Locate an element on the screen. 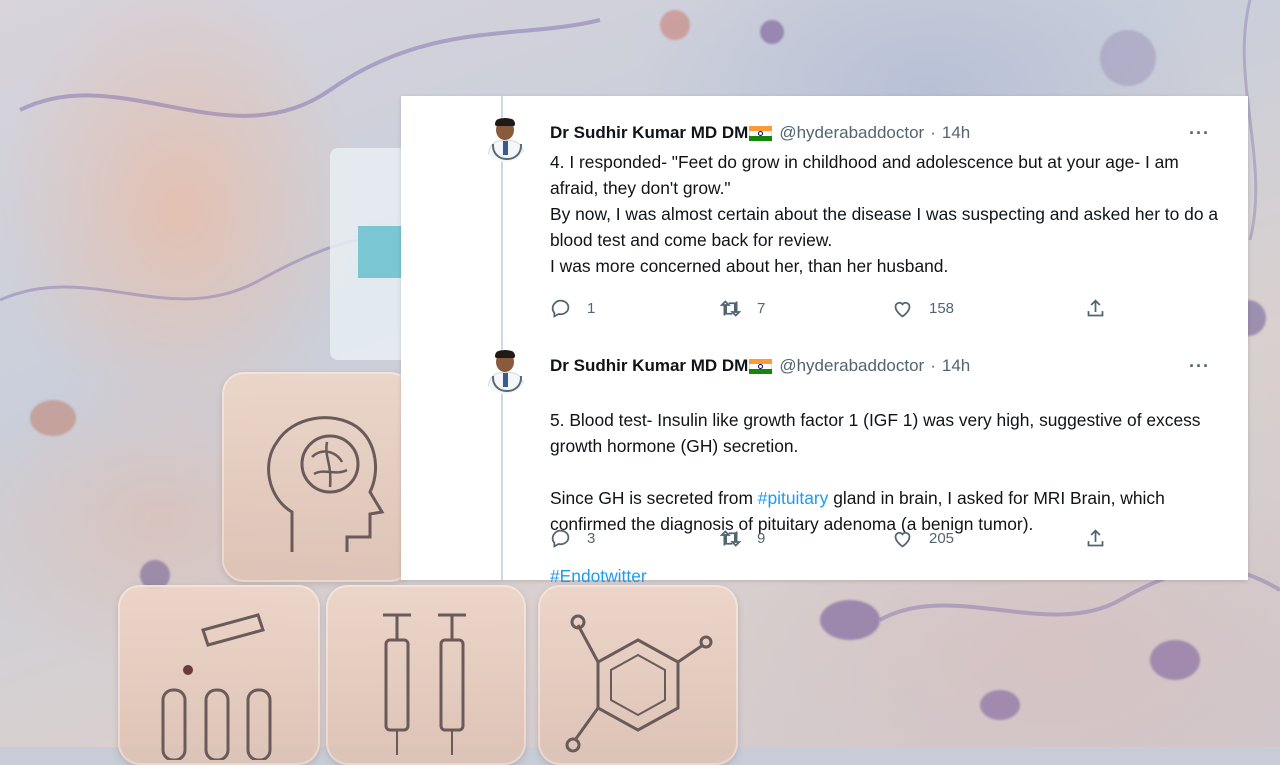 The width and height of the screenshot is (1280, 765). text-segment: Since GH is secreted from is located at coordinates (654, 498).